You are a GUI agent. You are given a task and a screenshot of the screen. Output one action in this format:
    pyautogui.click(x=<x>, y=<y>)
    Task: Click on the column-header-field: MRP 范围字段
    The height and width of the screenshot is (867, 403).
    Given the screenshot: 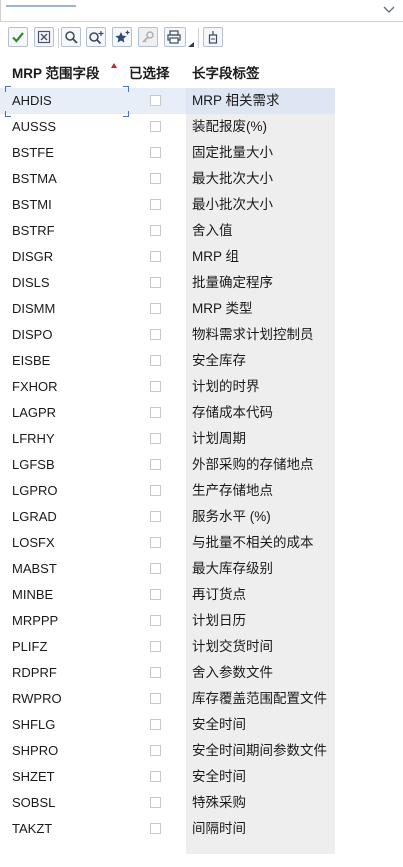 What is the action you would take?
    pyautogui.click(x=56, y=74)
    